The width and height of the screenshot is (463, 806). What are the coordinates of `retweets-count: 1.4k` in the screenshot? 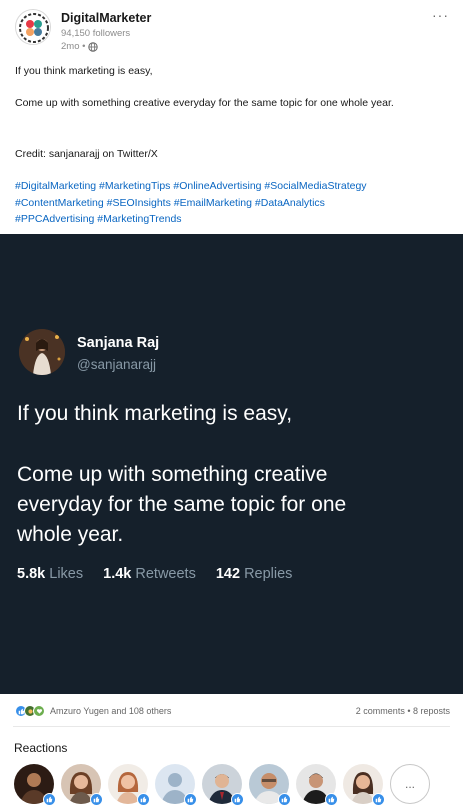 It's located at (117, 574).